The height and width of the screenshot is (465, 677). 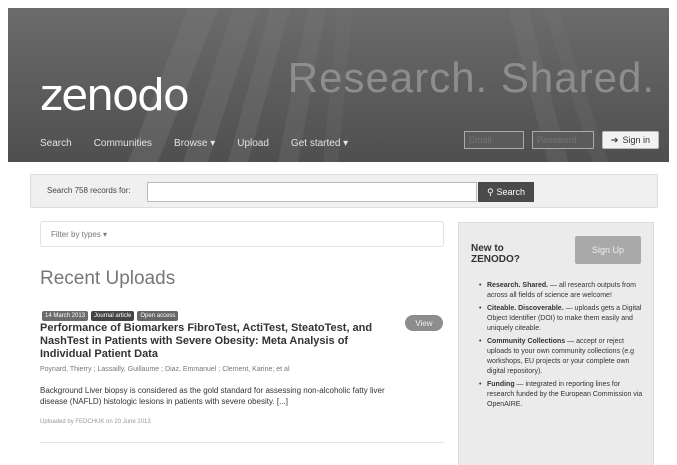 What do you see at coordinates (424, 323) in the screenshot?
I see `view-button: View` at bounding box center [424, 323].